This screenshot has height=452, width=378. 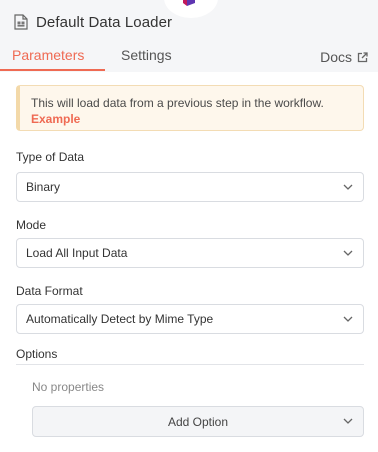 I want to click on data-format-label: Data Format, so click(x=49, y=291).